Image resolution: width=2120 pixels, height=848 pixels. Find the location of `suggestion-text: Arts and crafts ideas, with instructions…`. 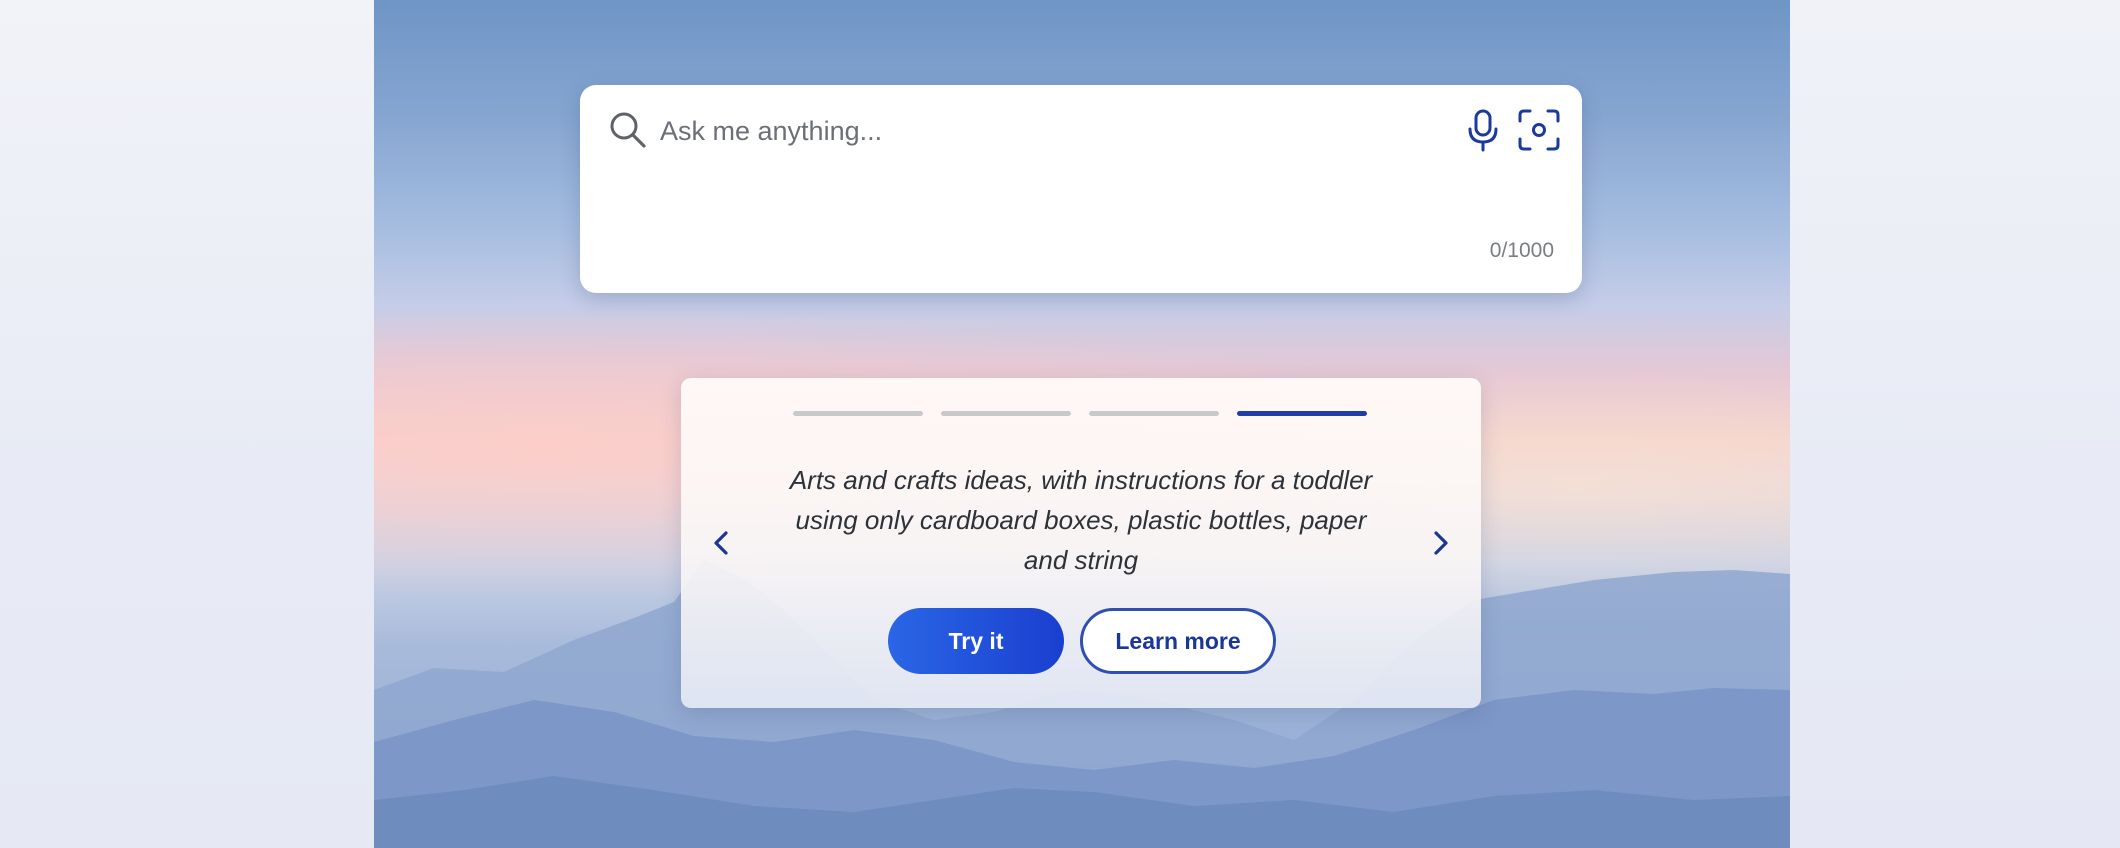

suggestion-text: Arts and crafts ideas, with instructions… is located at coordinates (1081, 520).